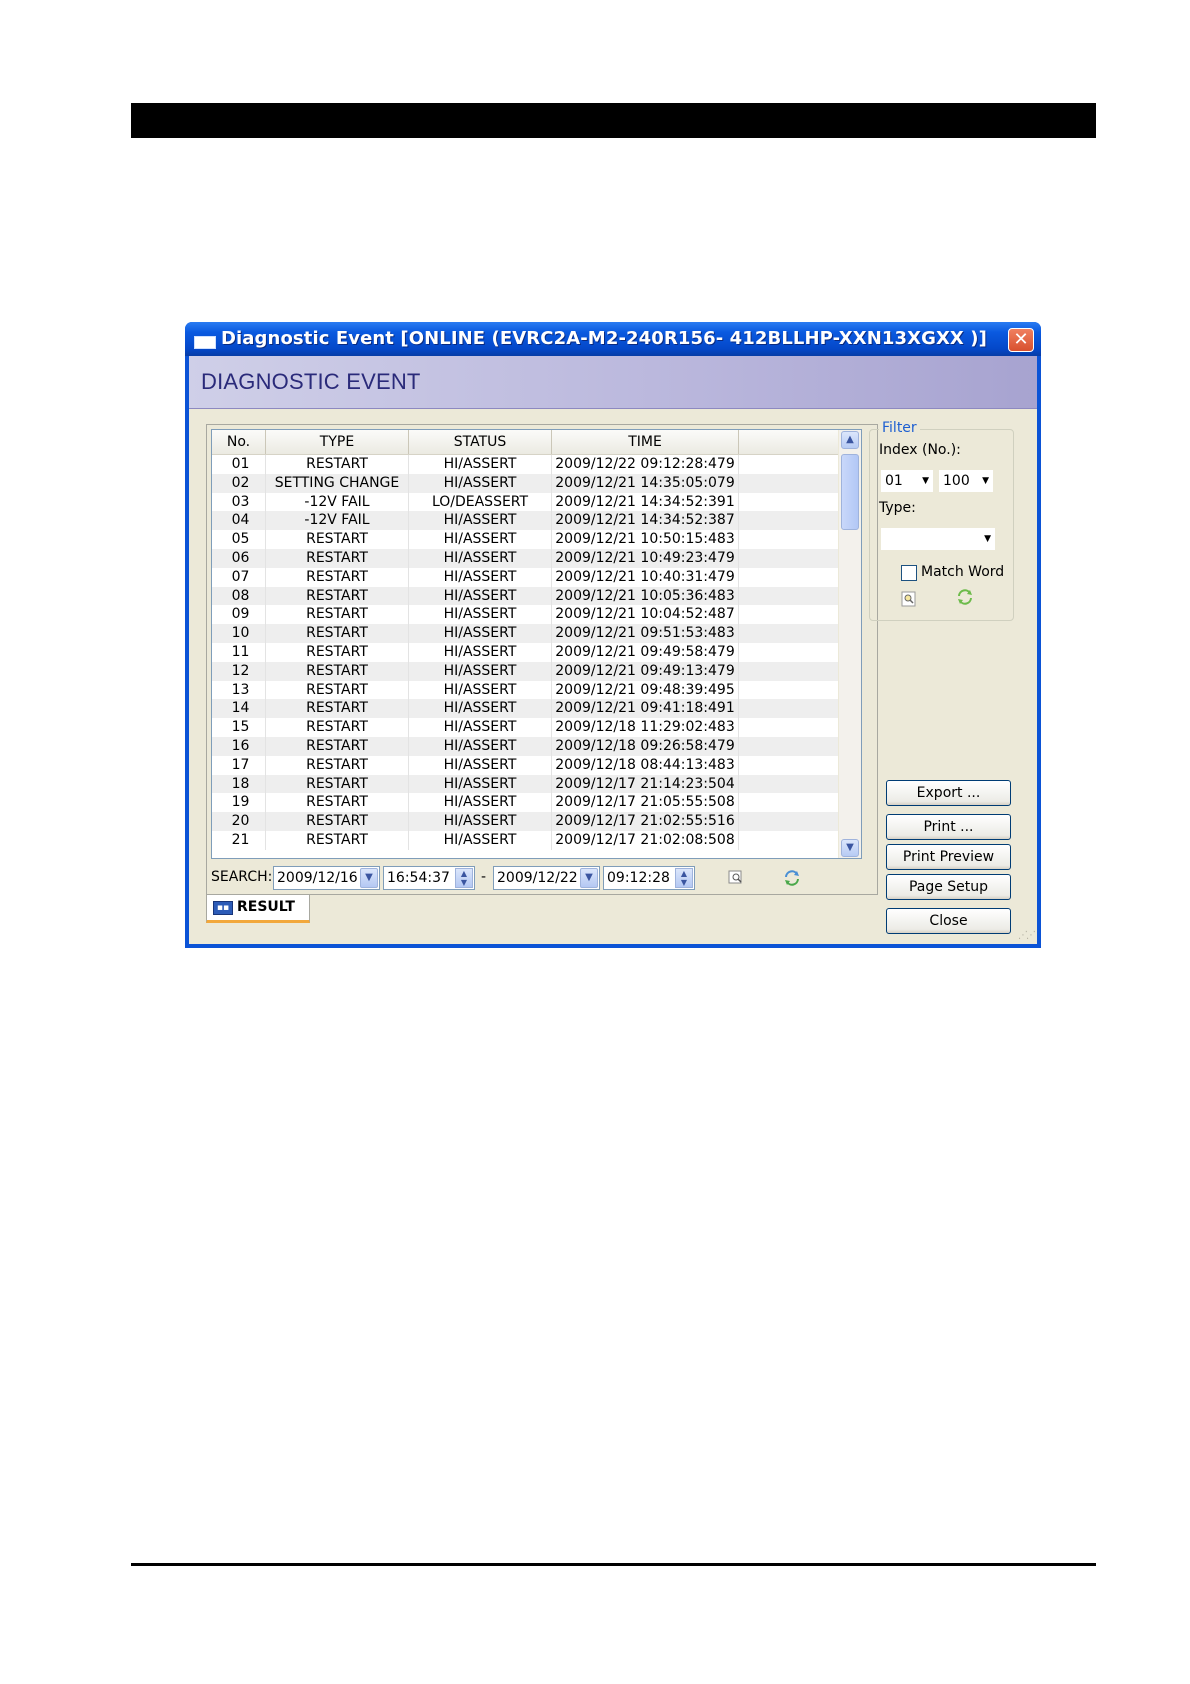 This screenshot has width=1190, height=1684. I want to click on end-time-field: 09:12:28 ▲ ▼, so click(649, 878).